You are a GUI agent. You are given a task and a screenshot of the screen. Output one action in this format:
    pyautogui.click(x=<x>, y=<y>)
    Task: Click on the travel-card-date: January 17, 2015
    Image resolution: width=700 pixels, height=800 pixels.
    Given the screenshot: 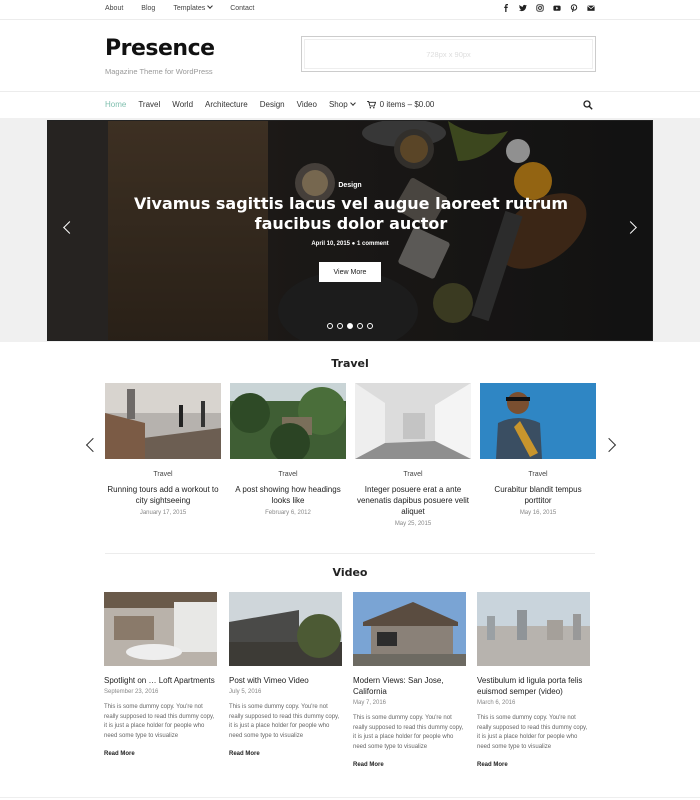 What is the action you would take?
    pyautogui.click(x=163, y=513)
    